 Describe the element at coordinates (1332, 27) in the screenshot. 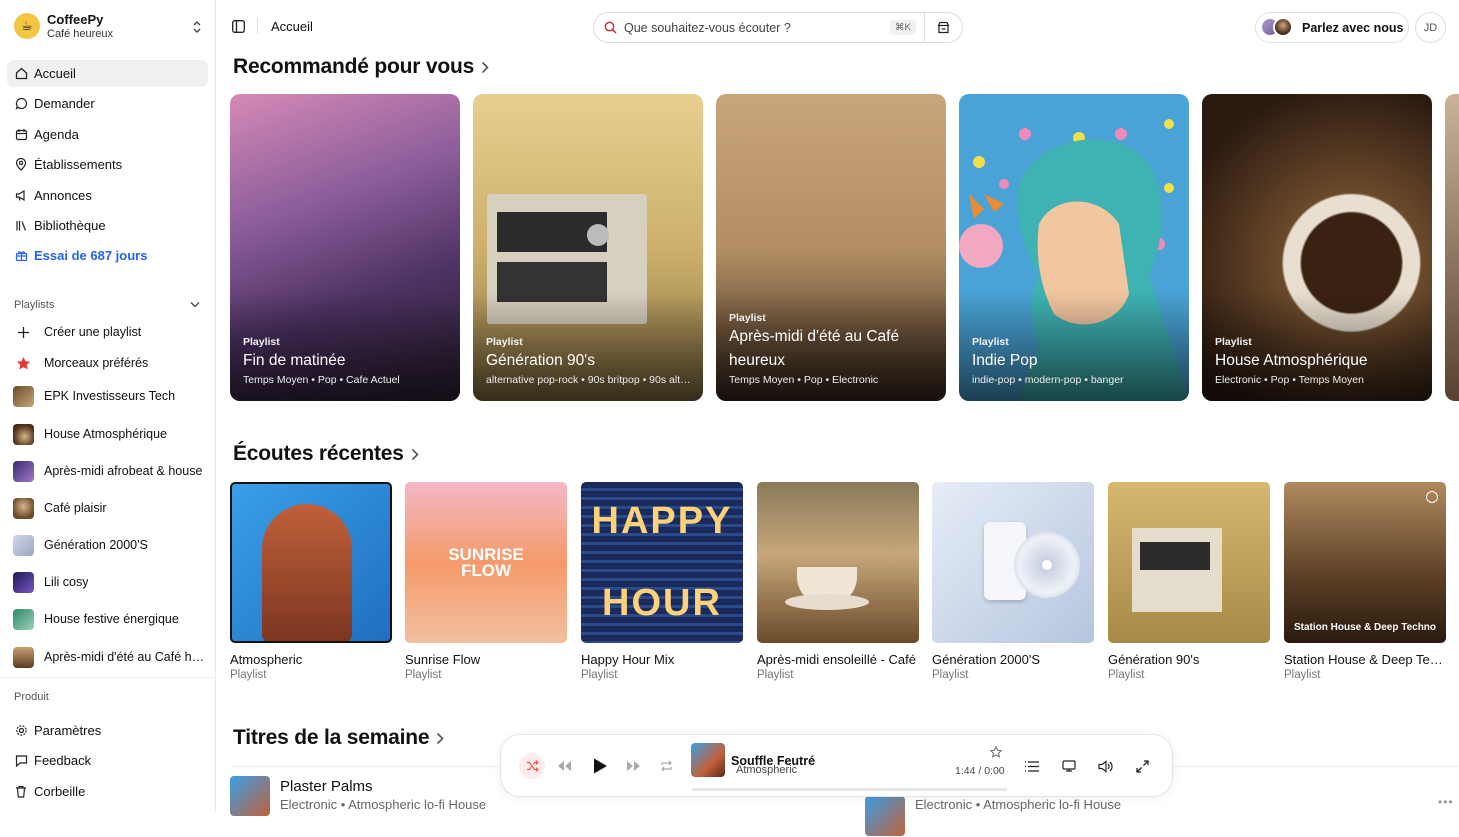

I see `contact-button: Parlez avec nous` at that location.